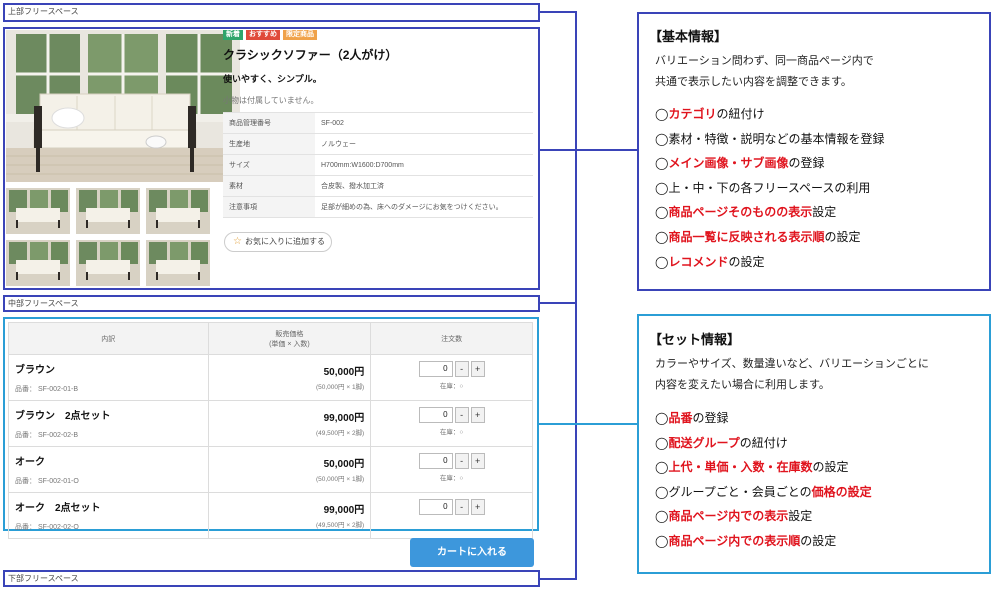 The image size is (1000, 596). Describe the element at coordinates (271, 100) in the screenshot. I see `product-note: 小物は付属していません。` at that location.